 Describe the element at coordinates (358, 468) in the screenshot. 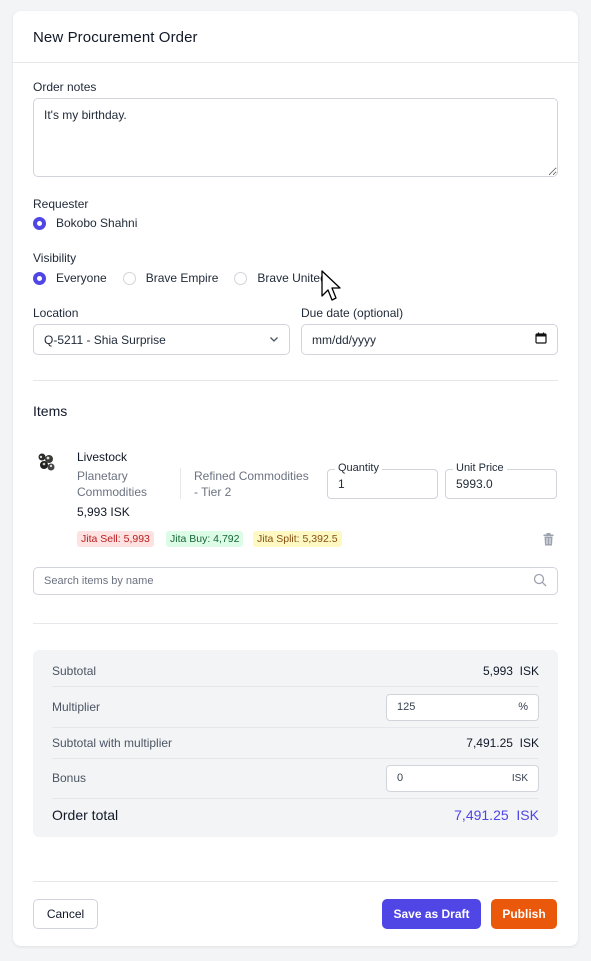

I see `quantity-legend: Quantity` at that location.